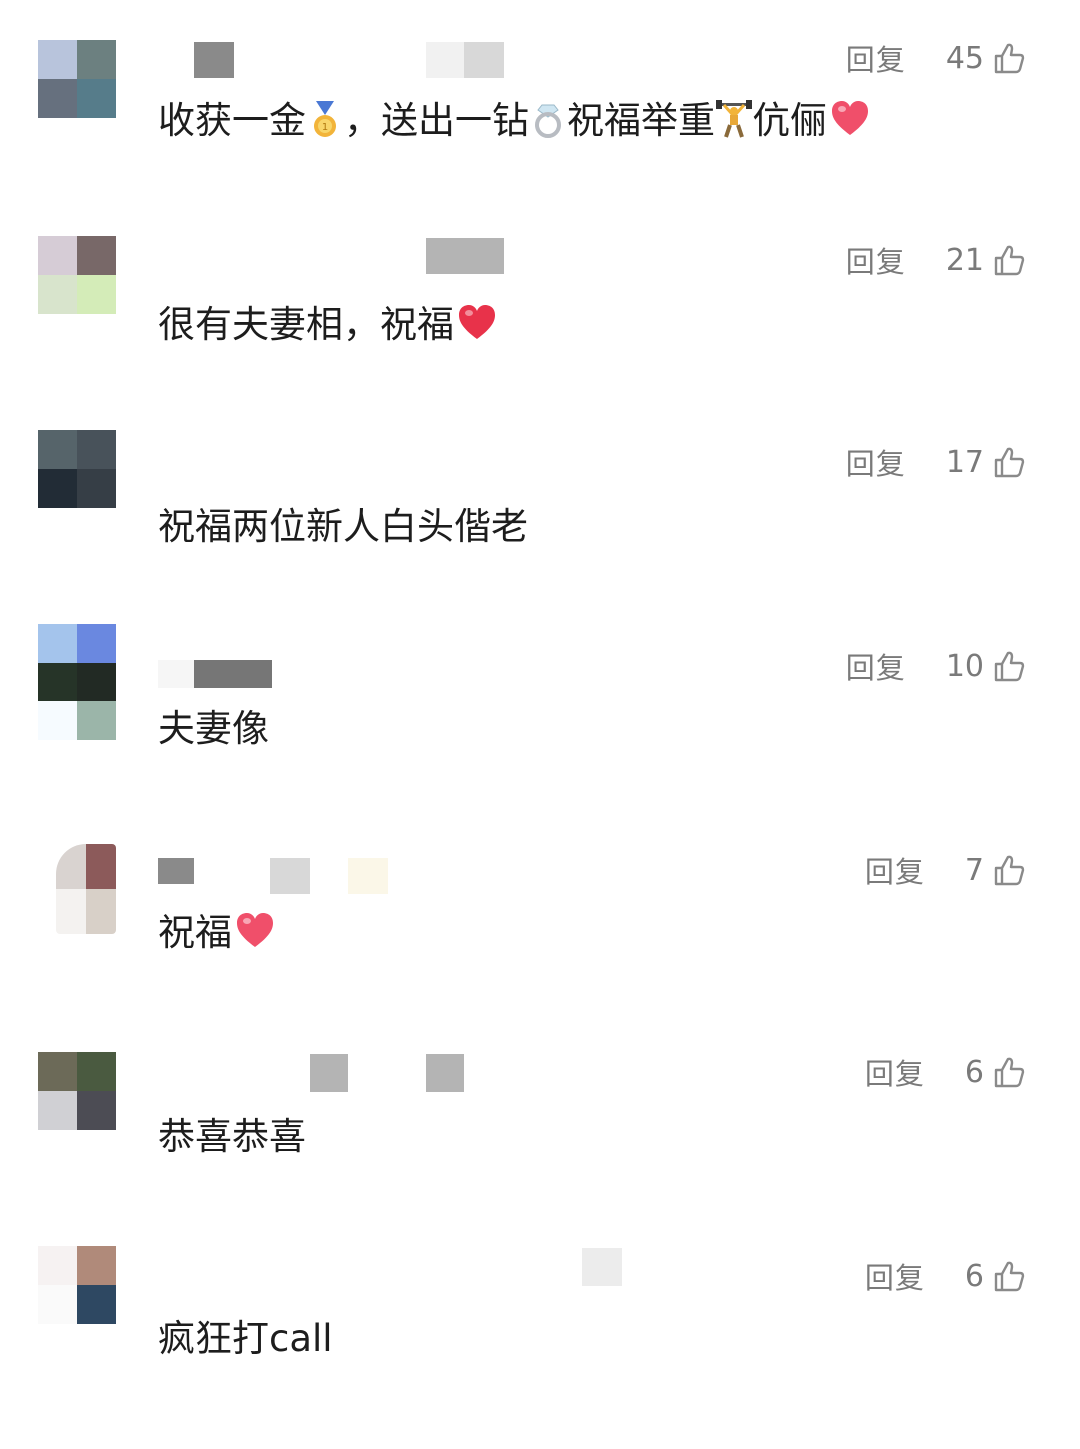 Image resolution: width=1080 pixels, height=1449 pixels. What do you see at coordinates (540, 337) in the screenshot?
I see `comment-item: 回复 21 很有夫妻相，祝福` at bounding box center [540, 337].